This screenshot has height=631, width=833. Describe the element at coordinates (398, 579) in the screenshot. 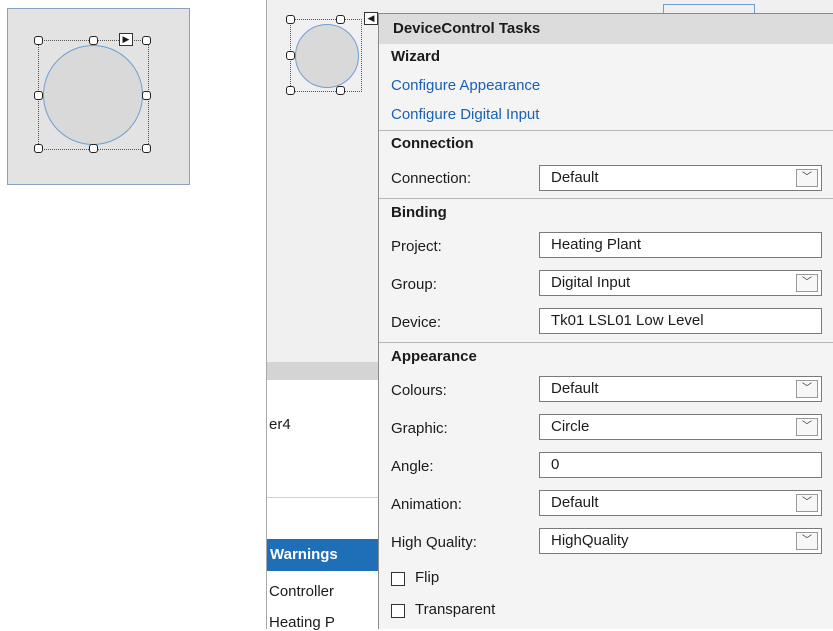

I see `flip-checkbox` at that location.